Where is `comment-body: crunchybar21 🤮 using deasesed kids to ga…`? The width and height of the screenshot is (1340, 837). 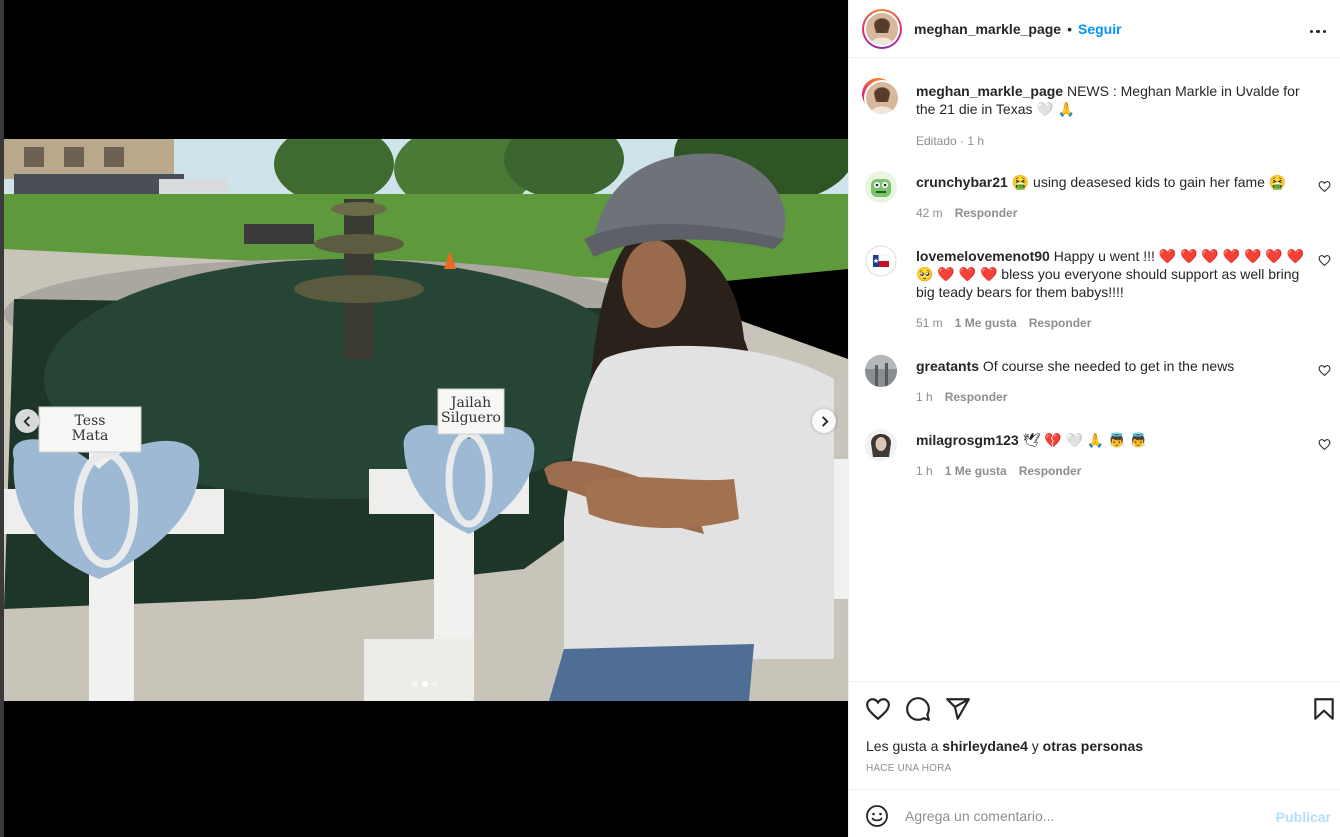
comment-body: crunchybar21 🤮 using deasesed kids to ga… is located at coordinates (1113, 182).